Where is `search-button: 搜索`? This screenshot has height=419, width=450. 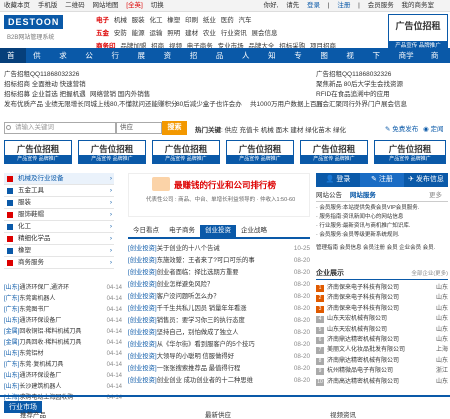
search-button: 搜索 is located at coordinates (174, 128).